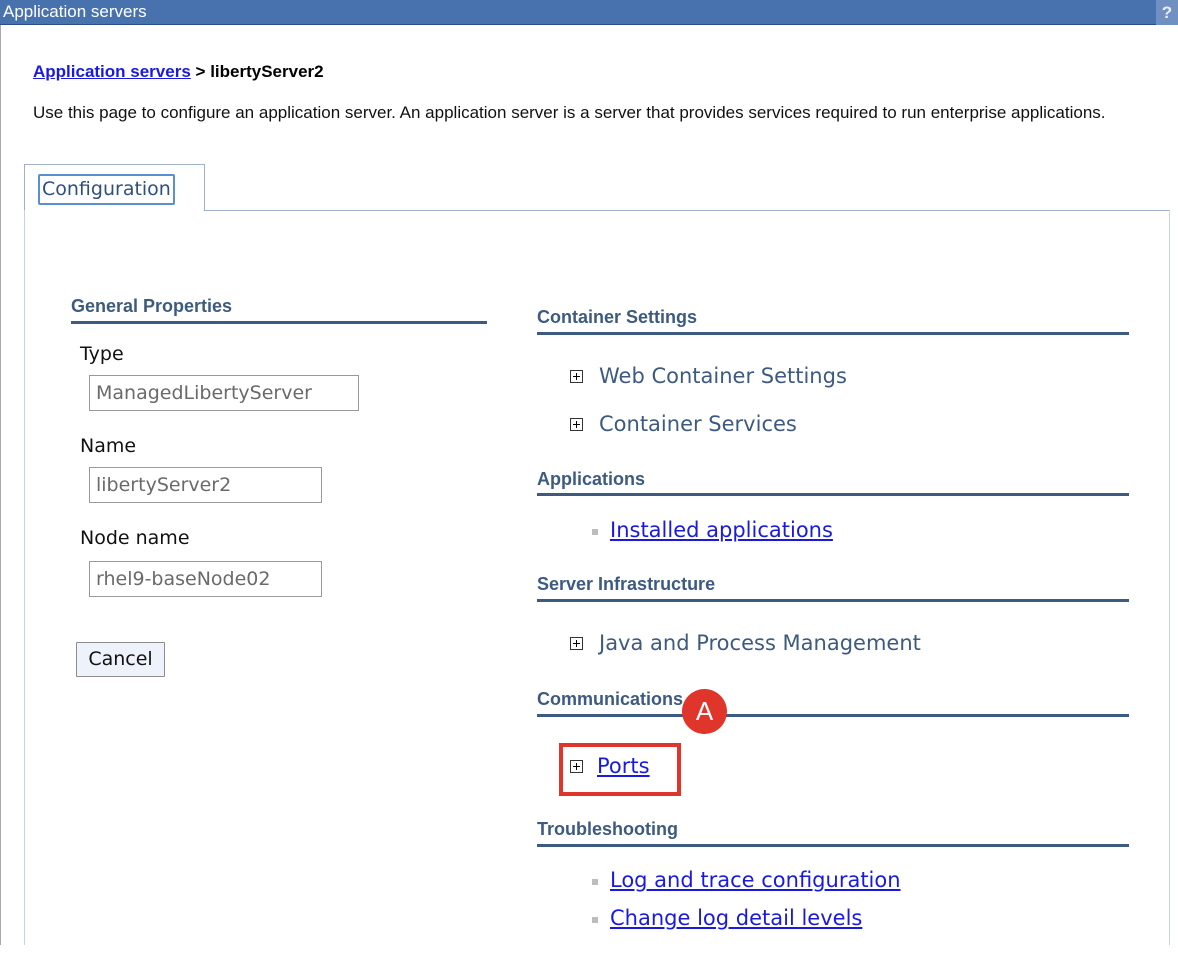 Image resolution: width=1178 pixels, height=970 pixels. What do you see at coordinates (833, 494) in the screenshot?
I see `applications-rule` at bounding box center [833, 494].